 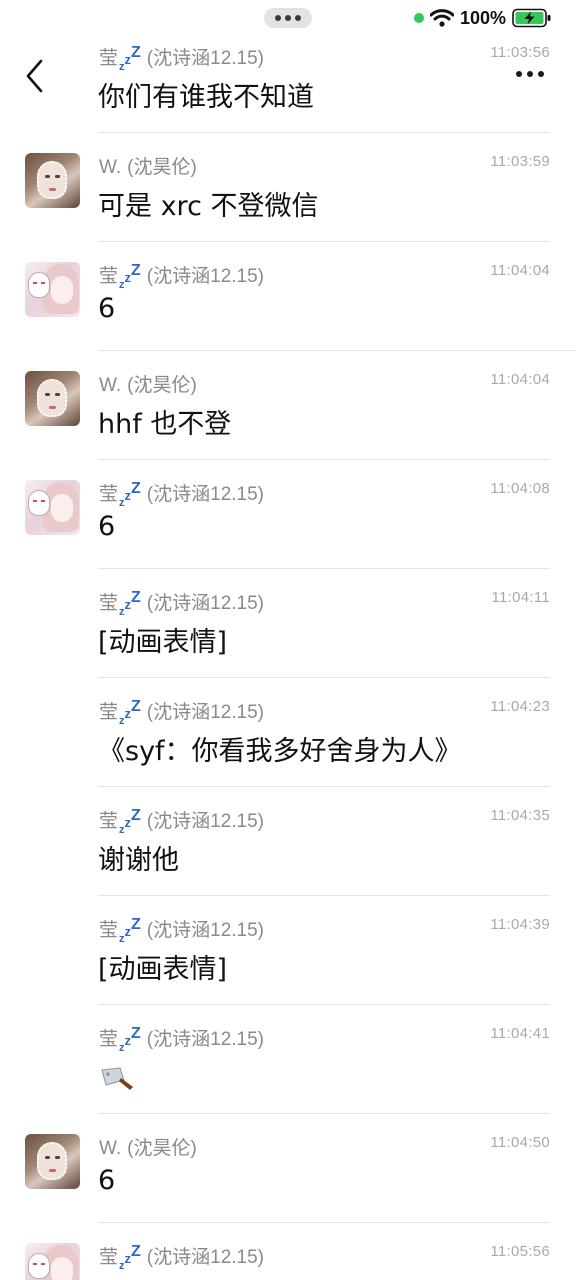 I want to click on message-time: 11:03:59, so click(x=520, y=161).